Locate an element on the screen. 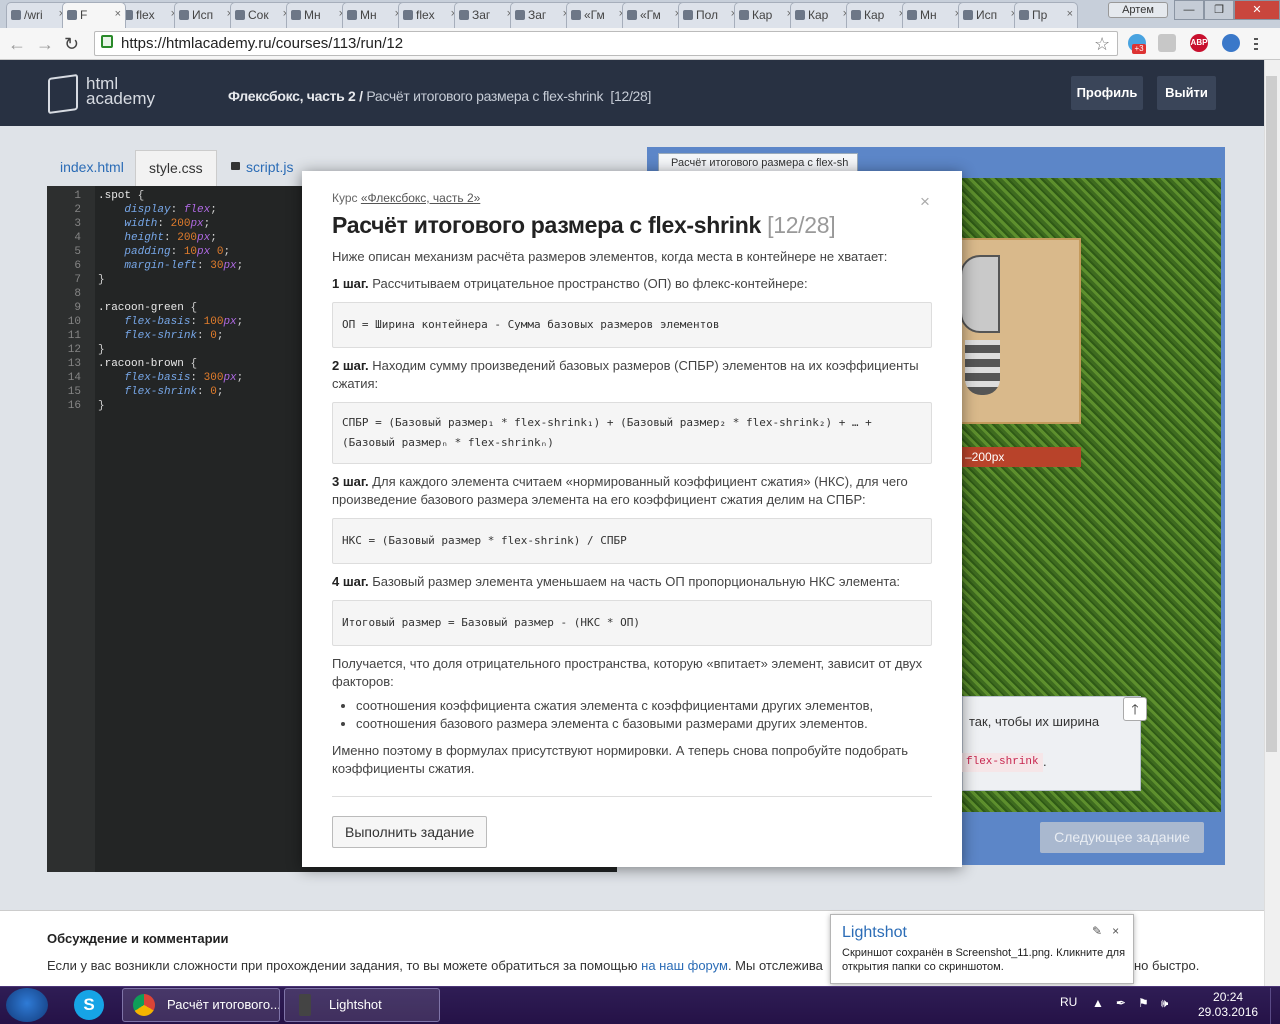 The height and width of the screenshot is (1024, 1280). reload-icon: ↻ is located at coordinates (71, 44).